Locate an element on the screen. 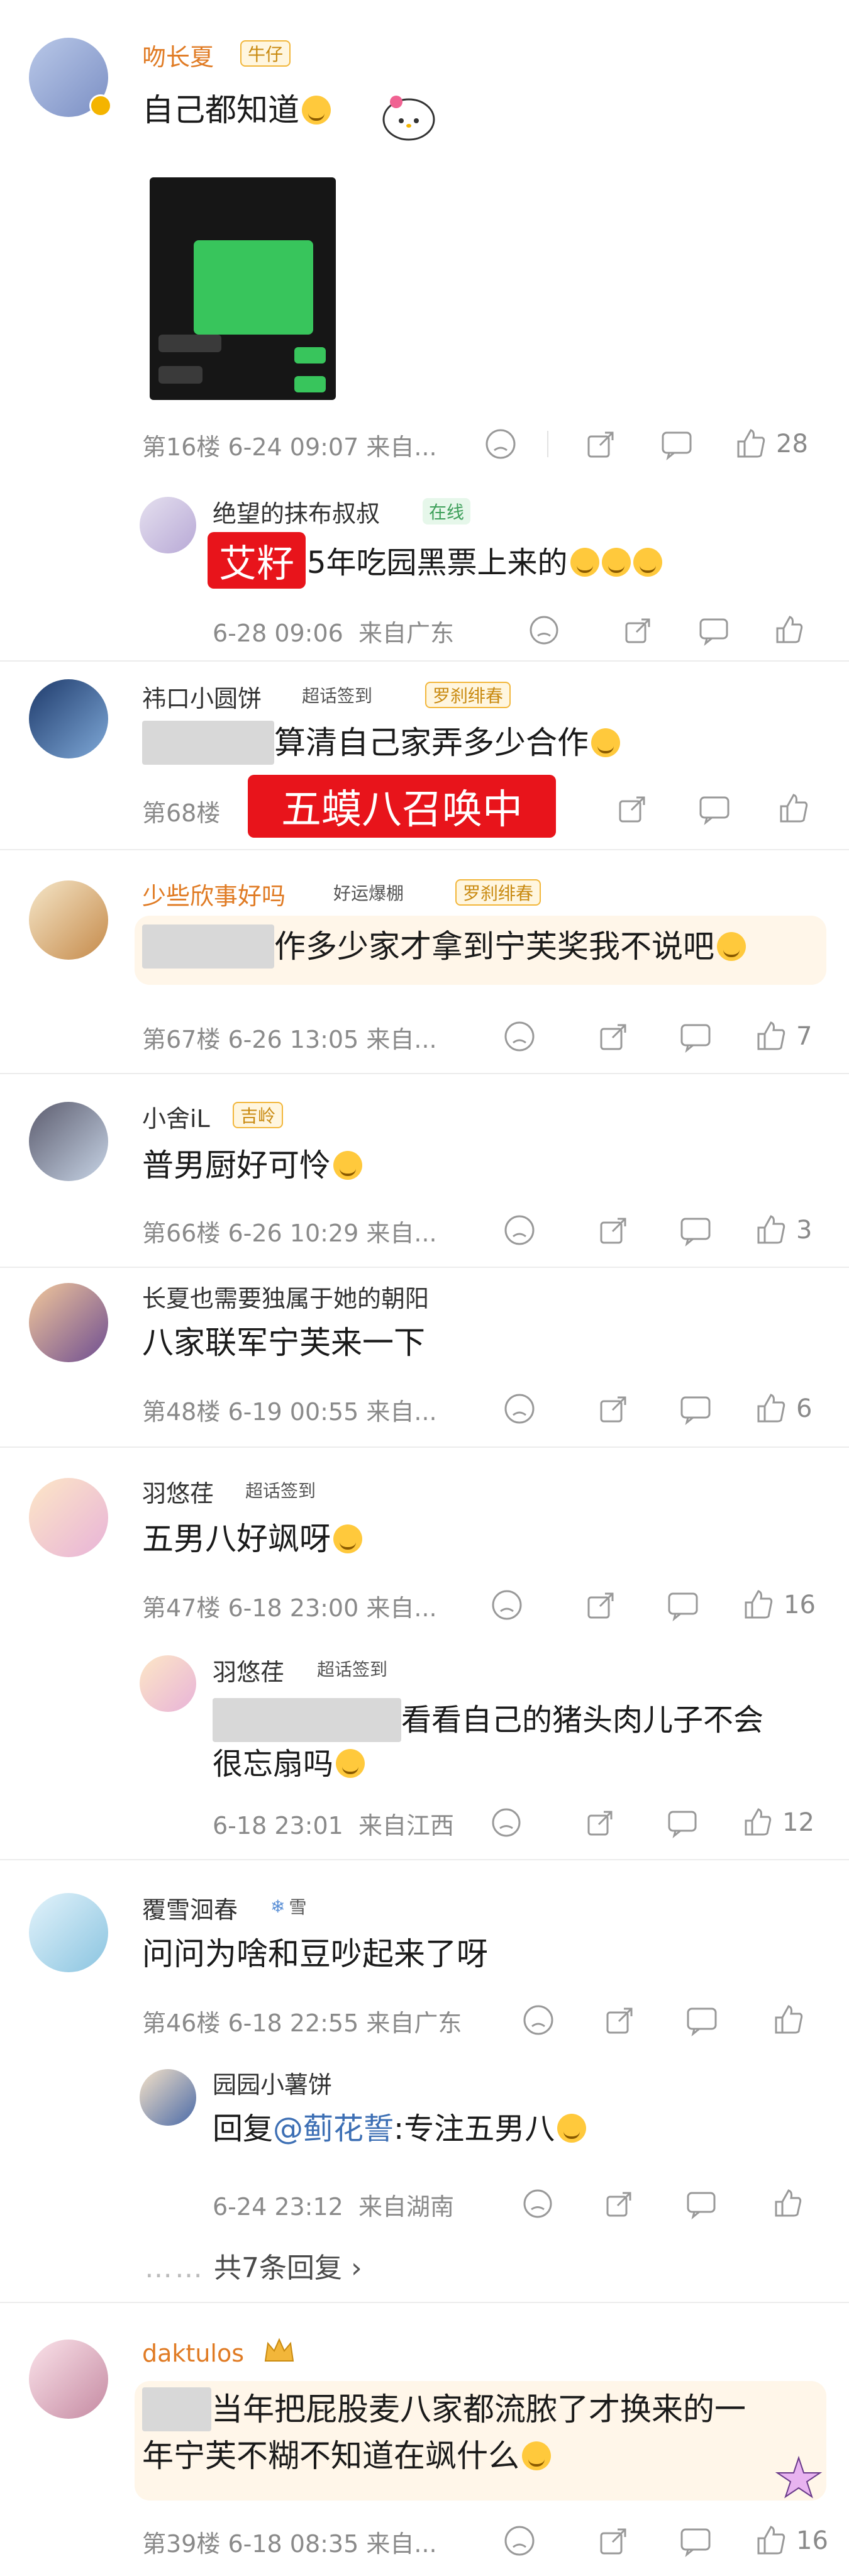  reply-username: 羽悠荏 is located at coordinates (249, 1670).